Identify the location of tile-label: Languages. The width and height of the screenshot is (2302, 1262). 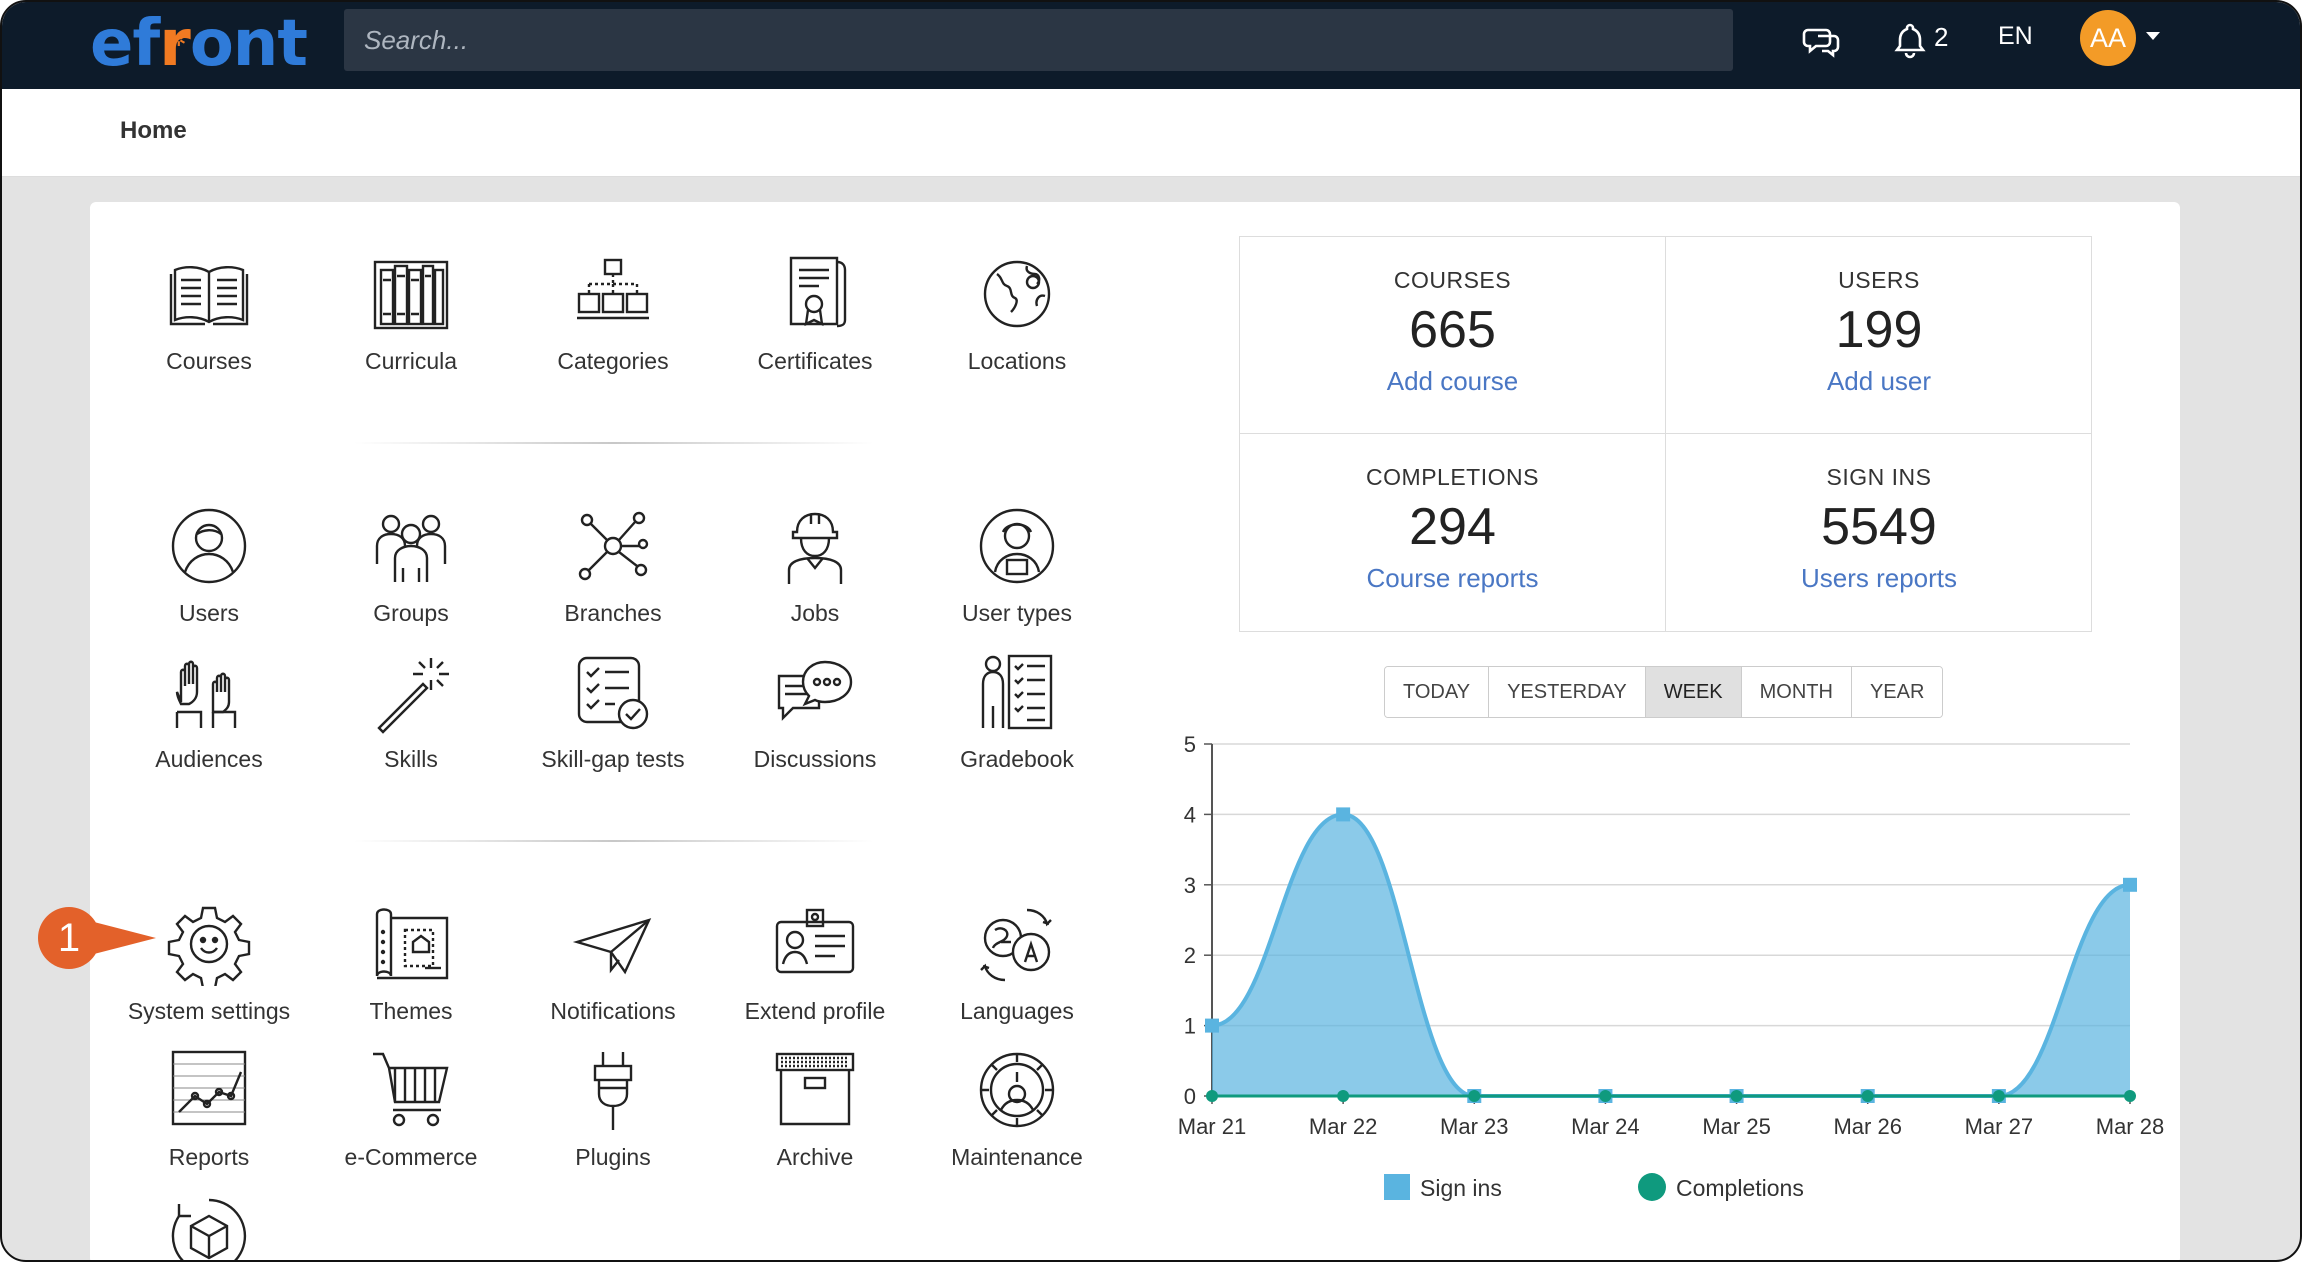
(1017, 1011).